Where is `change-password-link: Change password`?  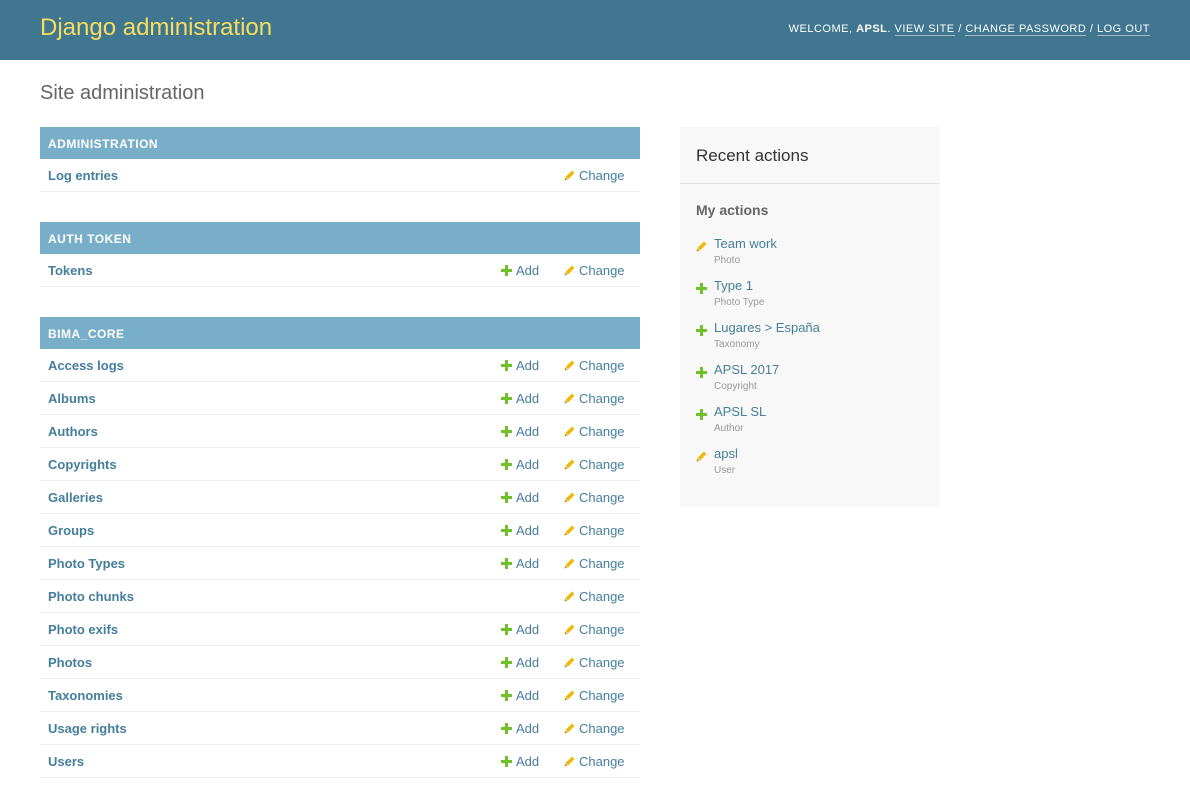
change-password-link: Change password is located at coordinates (1026, 29).